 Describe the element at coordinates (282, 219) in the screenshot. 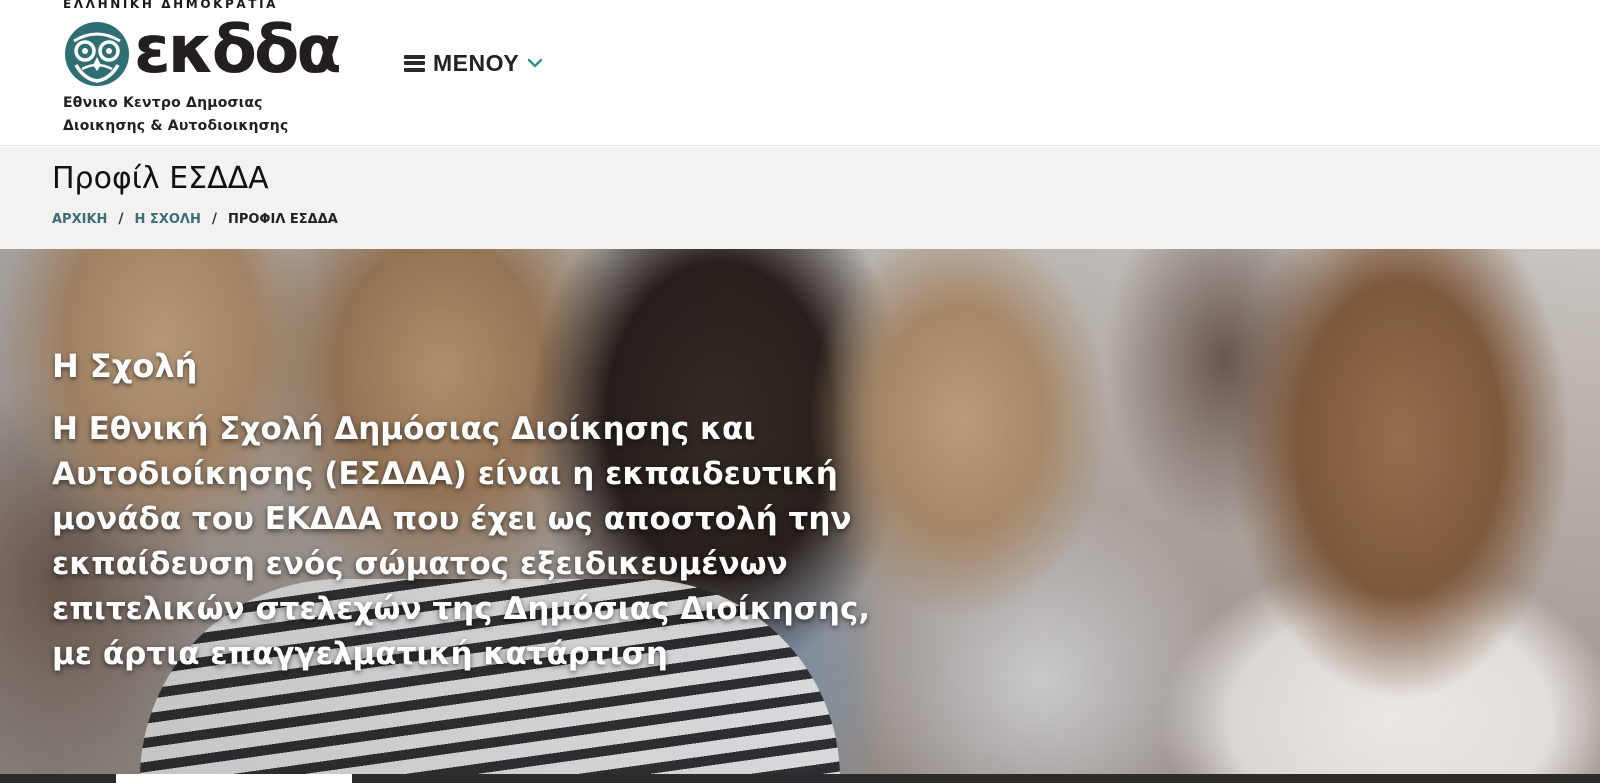

I see `breadcrumb-current: ΠΡΟΦΙΛ ΕΣΔΔΑ` at that location.